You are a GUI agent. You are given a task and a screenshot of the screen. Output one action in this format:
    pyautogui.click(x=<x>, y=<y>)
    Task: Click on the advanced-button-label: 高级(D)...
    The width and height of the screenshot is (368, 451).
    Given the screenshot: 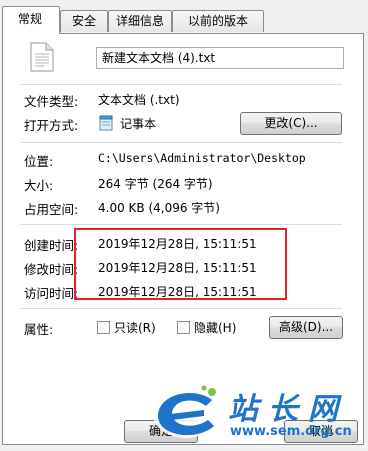 What is the action you would take?
    pyautogui.click(x=306, y=327)
    